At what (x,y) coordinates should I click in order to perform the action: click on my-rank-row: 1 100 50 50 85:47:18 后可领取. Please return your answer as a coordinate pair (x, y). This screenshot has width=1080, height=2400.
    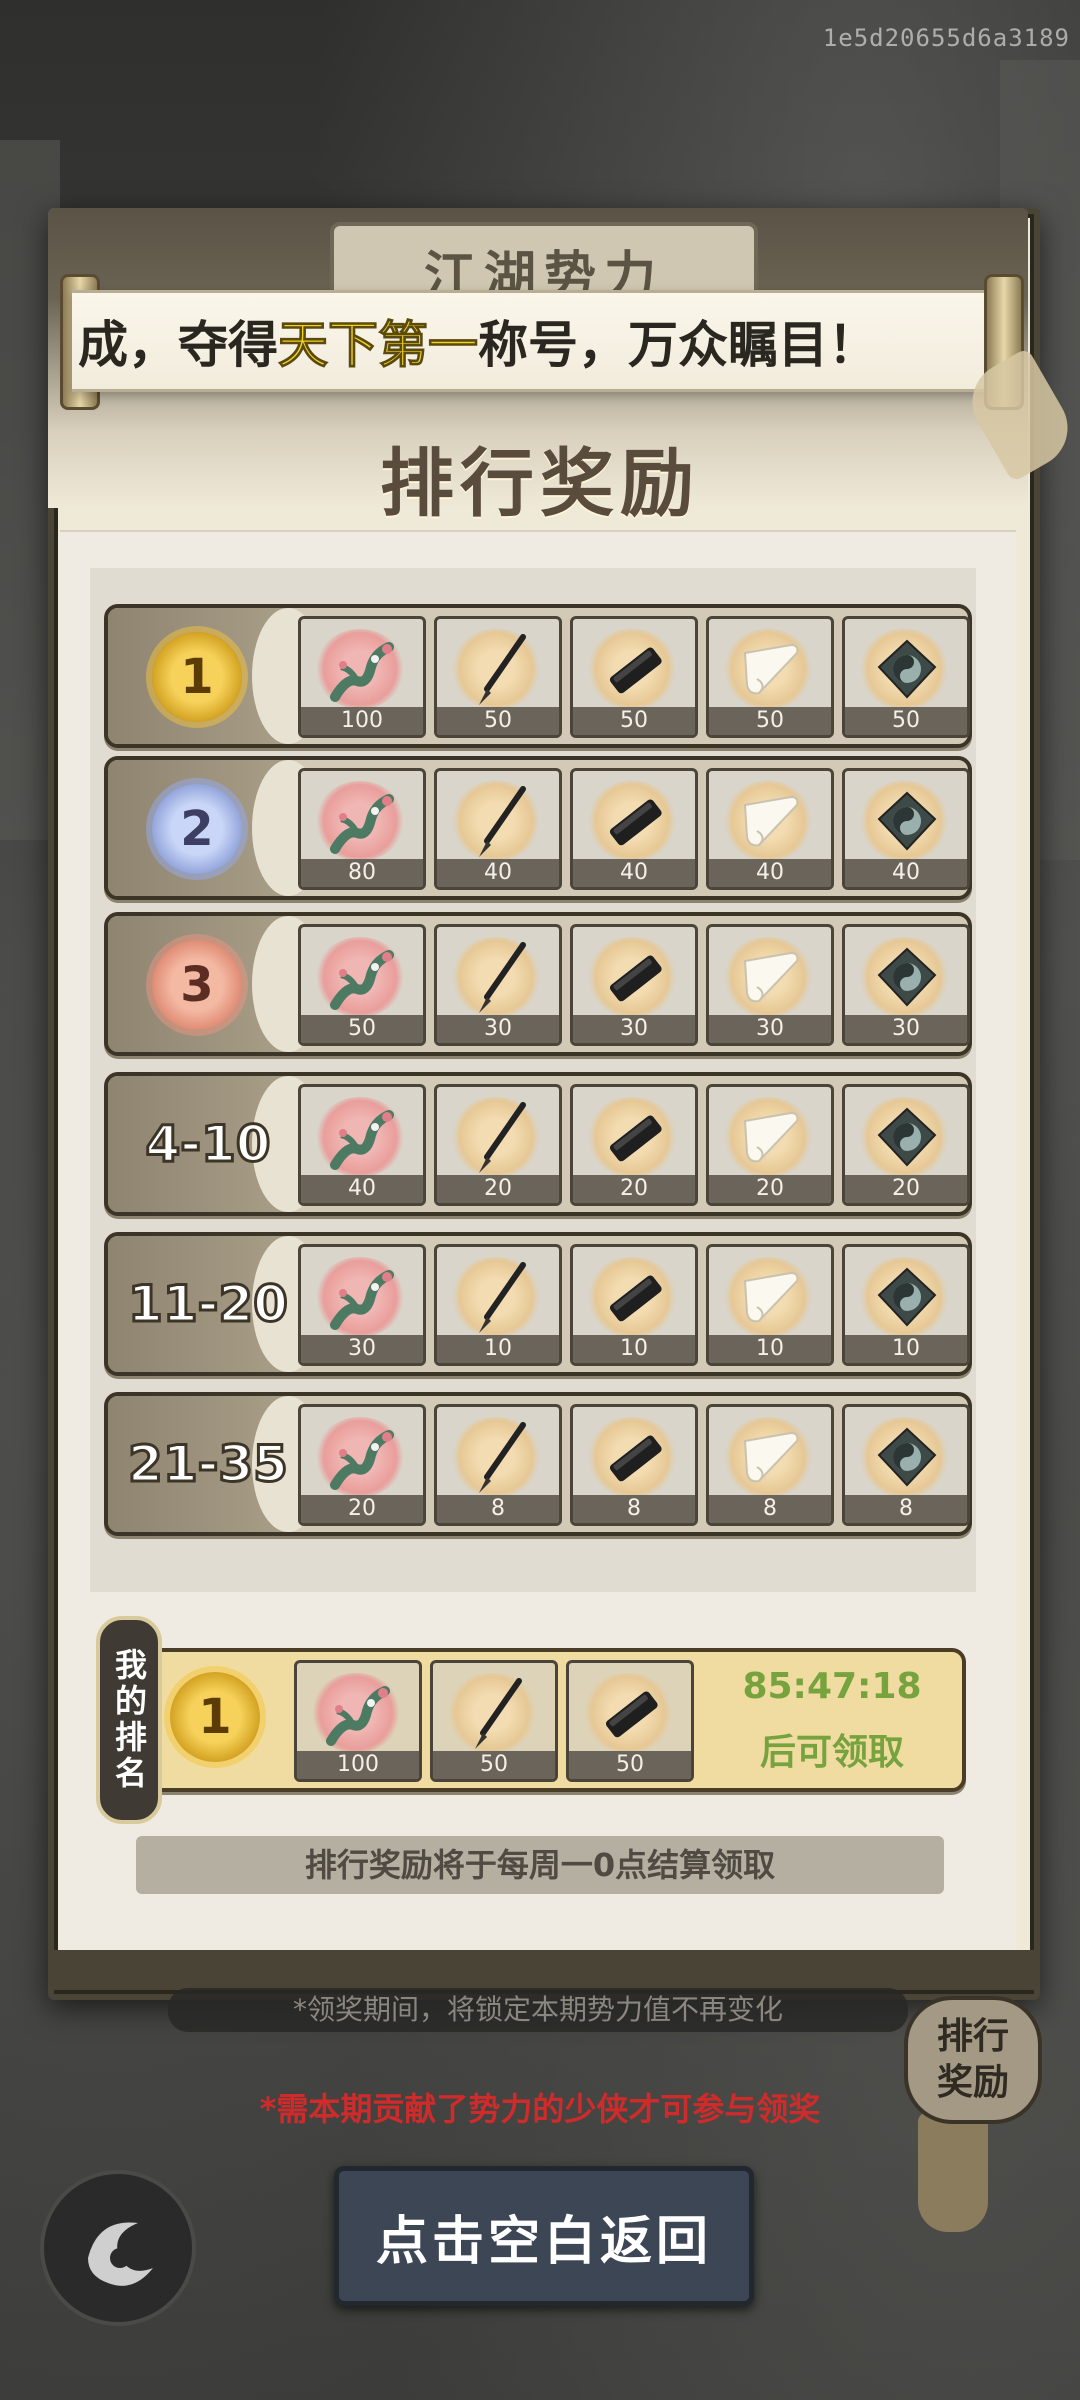
    Looking at the image, I should click on (553, 1720).